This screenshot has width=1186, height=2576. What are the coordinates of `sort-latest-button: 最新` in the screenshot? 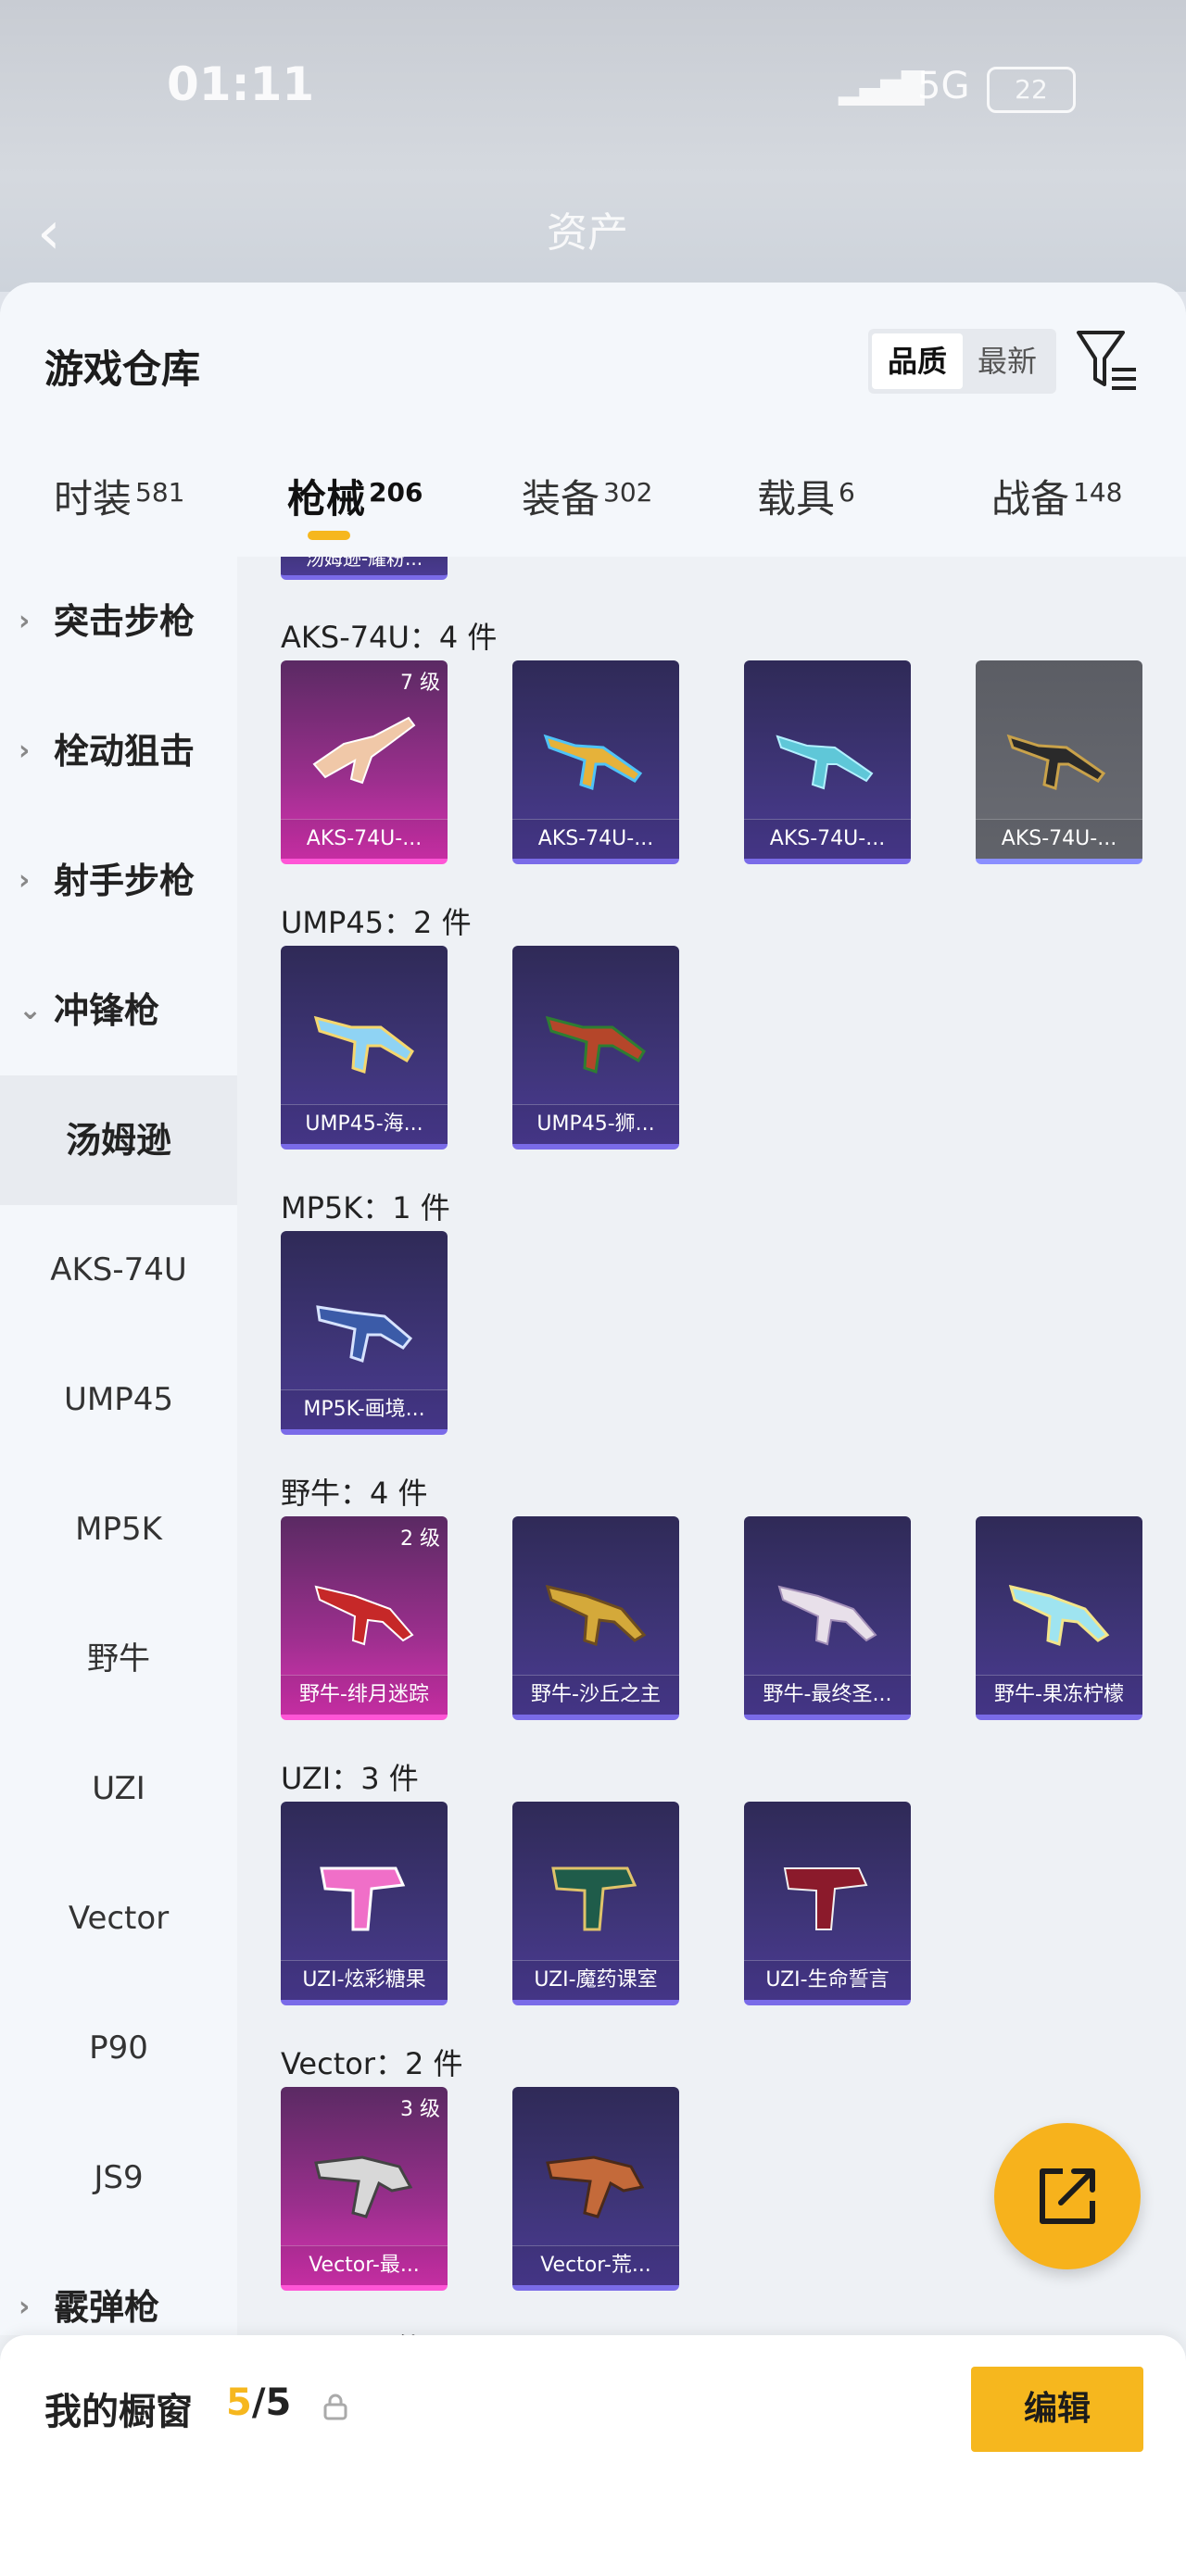 It's located at (1007, 361).